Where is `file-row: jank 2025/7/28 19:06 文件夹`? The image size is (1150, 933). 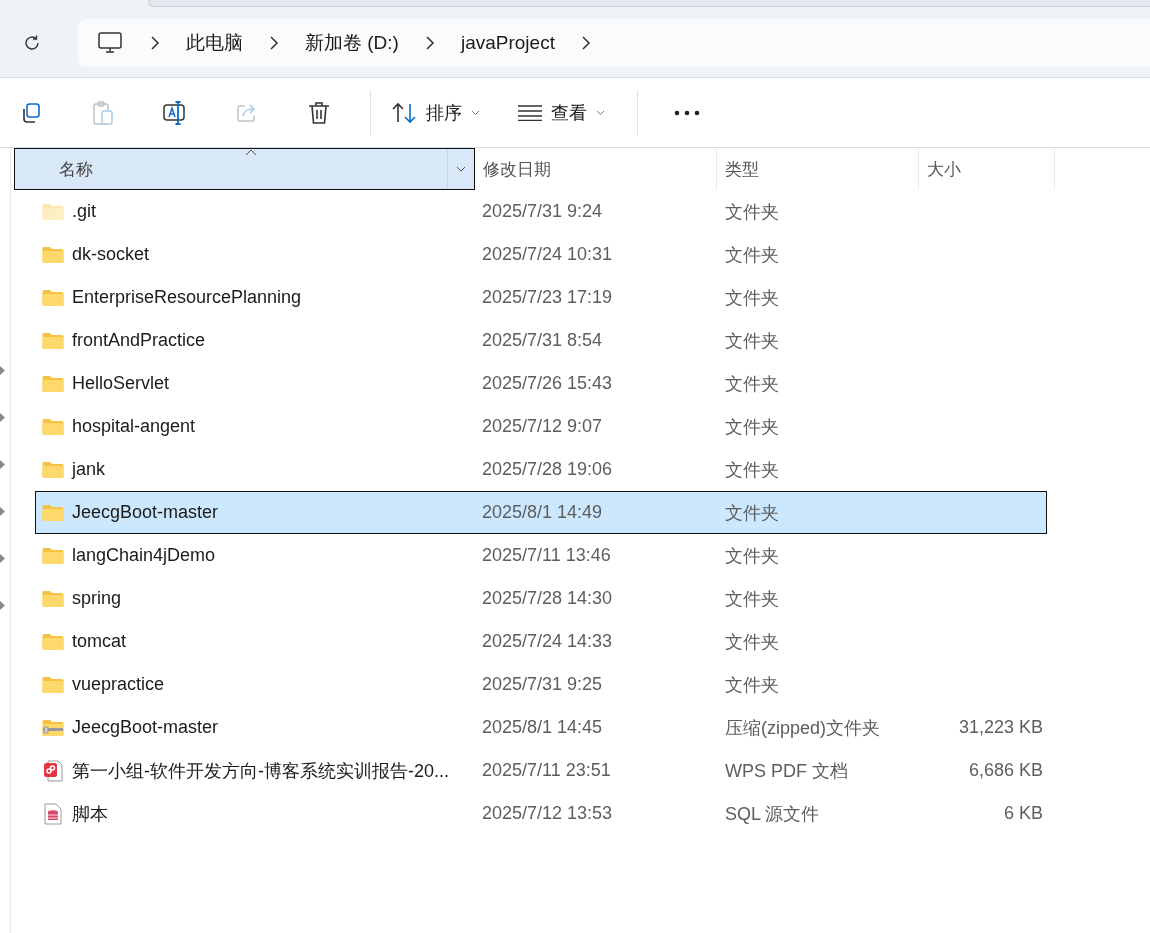
file-row: jank 2025/7/28 19:06 文件夹 is located at coordinates (541, 469).